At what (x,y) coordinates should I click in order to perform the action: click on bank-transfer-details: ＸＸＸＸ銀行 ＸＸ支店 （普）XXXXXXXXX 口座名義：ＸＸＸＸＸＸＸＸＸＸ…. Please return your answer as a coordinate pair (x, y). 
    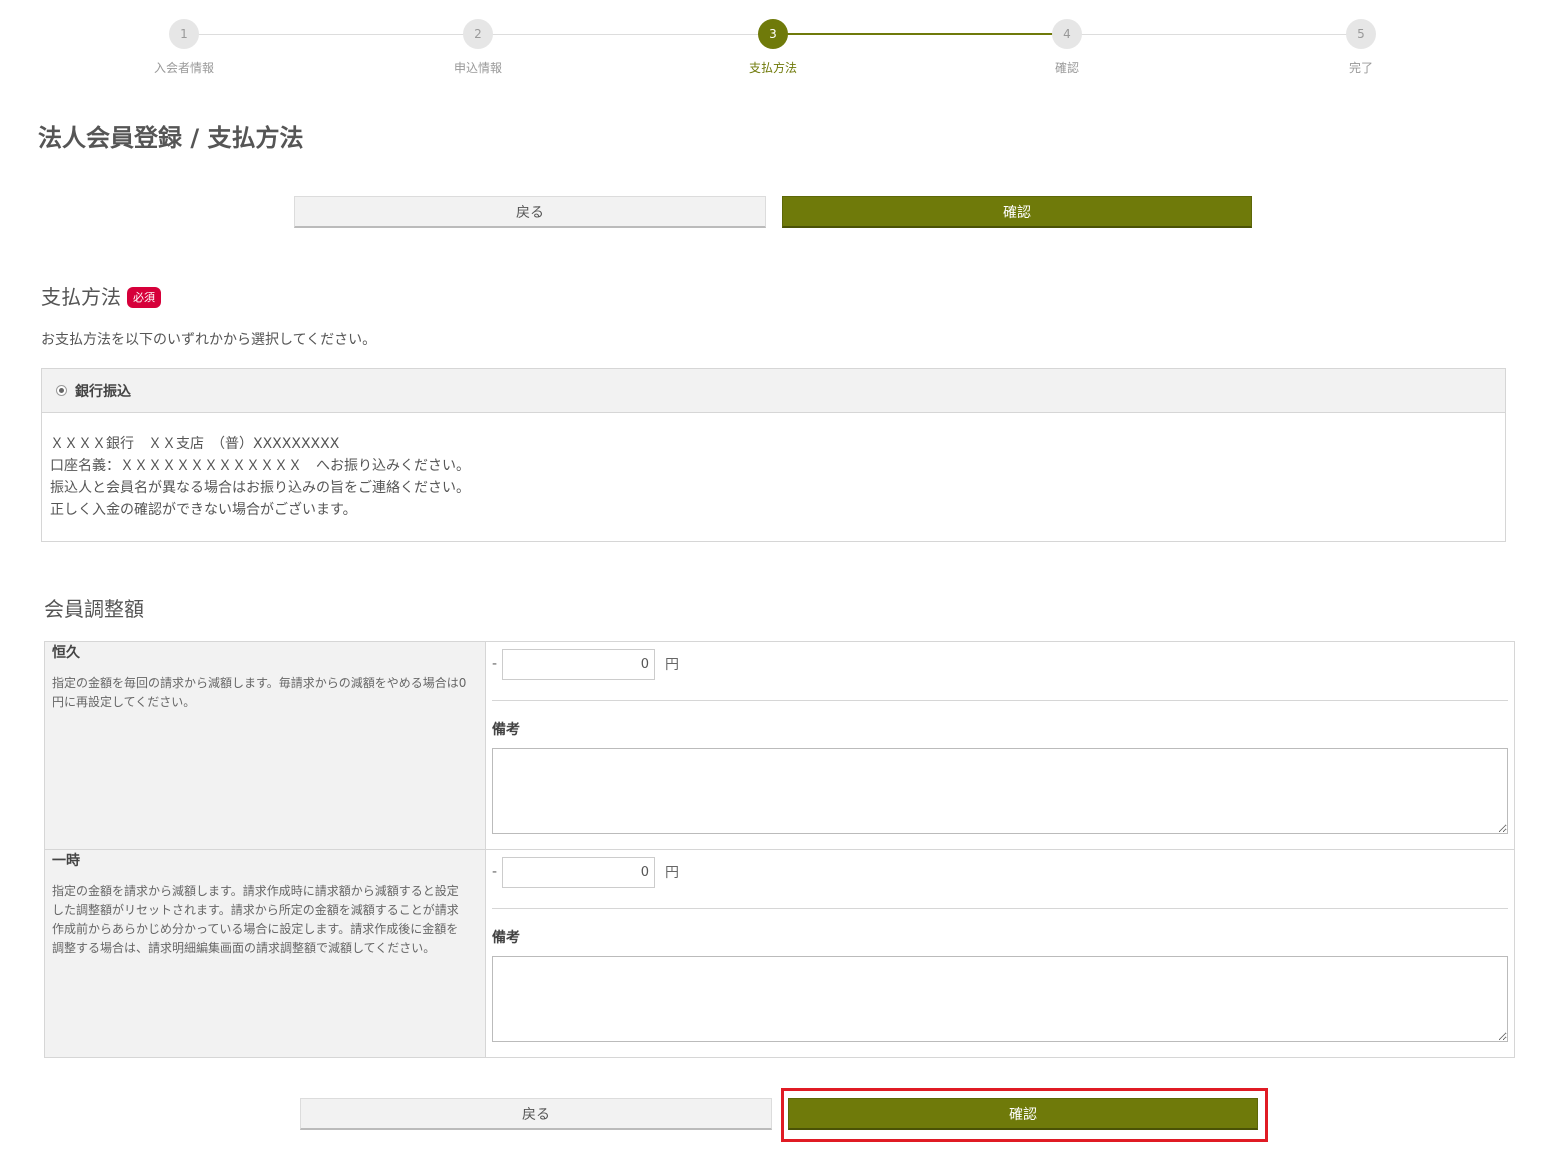
    Looking at the image, I should click on (773, 467).